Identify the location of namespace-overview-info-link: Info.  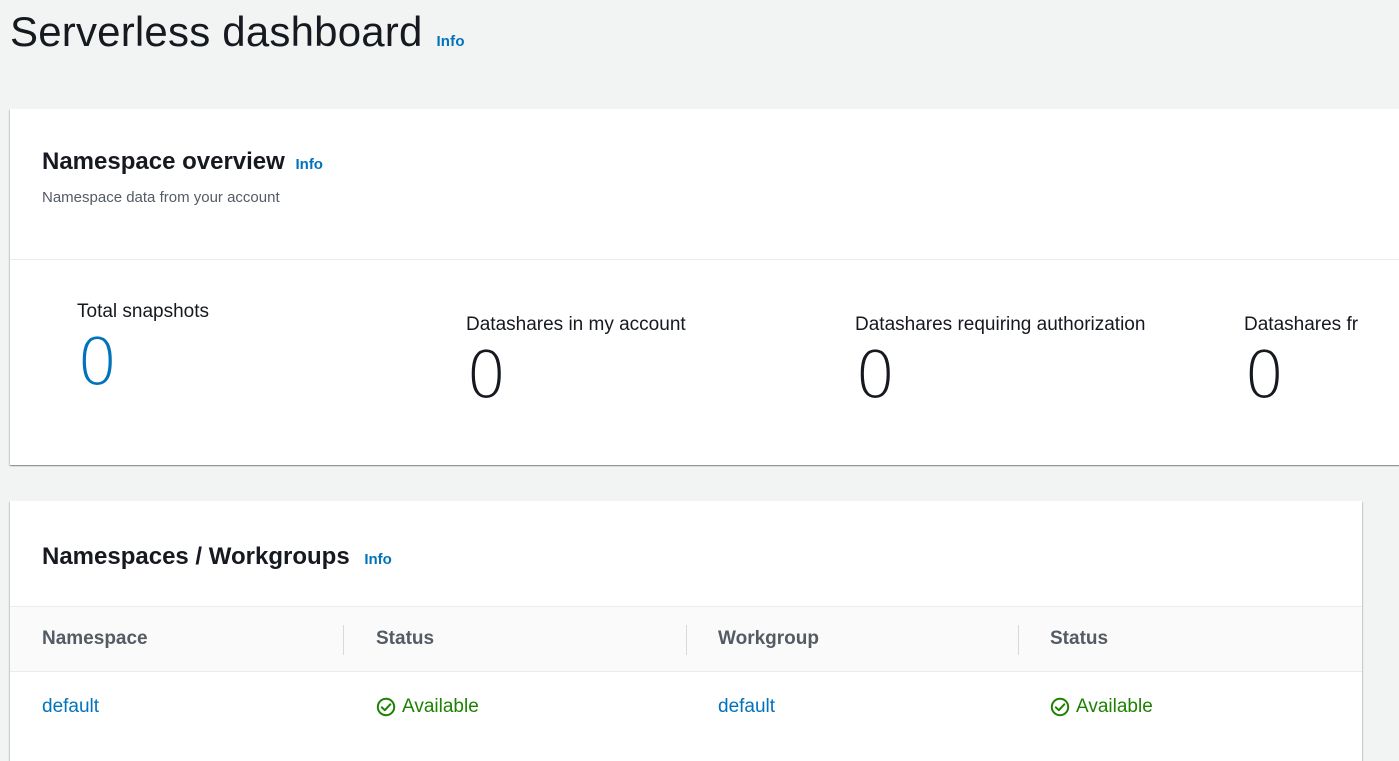
(309, 164).